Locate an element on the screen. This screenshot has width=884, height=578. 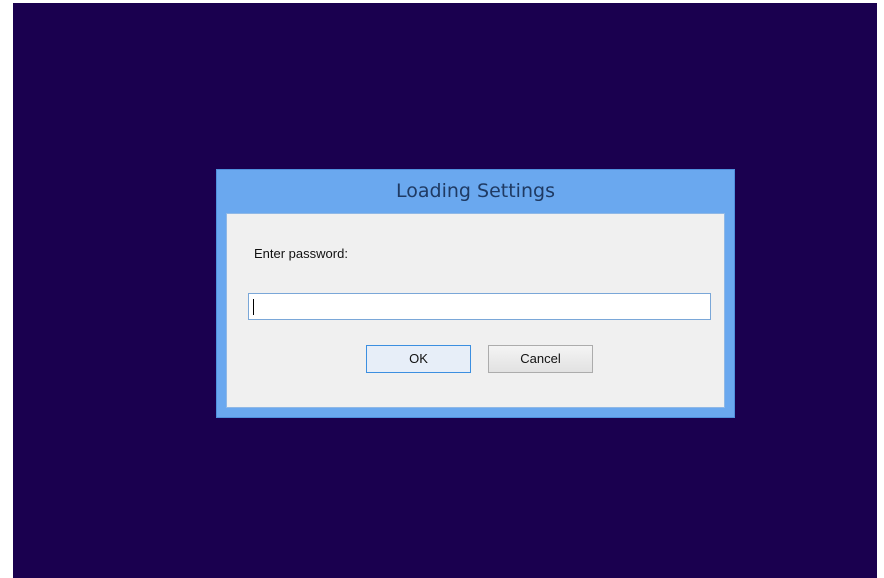
text-cursor is located at coordinates (253, 307).